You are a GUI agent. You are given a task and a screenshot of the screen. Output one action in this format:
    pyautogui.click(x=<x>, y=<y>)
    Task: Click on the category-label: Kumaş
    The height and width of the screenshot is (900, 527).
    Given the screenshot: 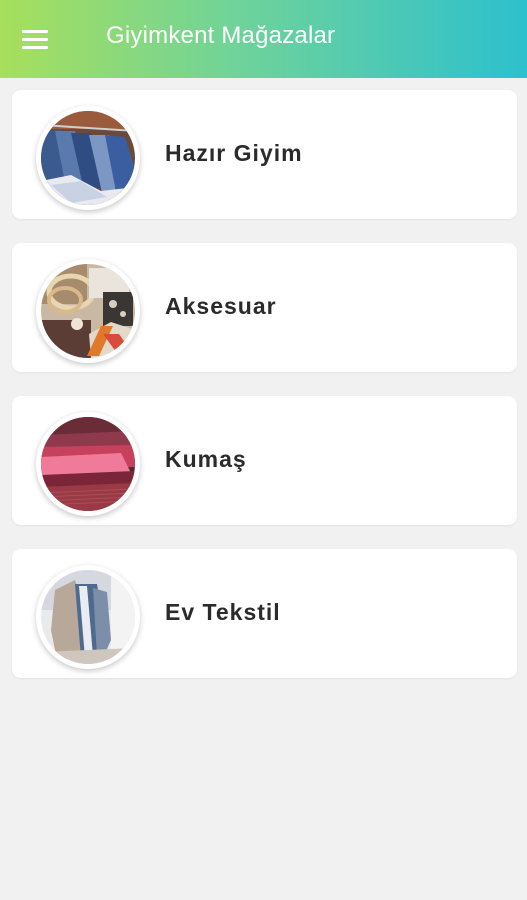 What is the action you would take?
    pyautogui.click(x=206, y=459)
    